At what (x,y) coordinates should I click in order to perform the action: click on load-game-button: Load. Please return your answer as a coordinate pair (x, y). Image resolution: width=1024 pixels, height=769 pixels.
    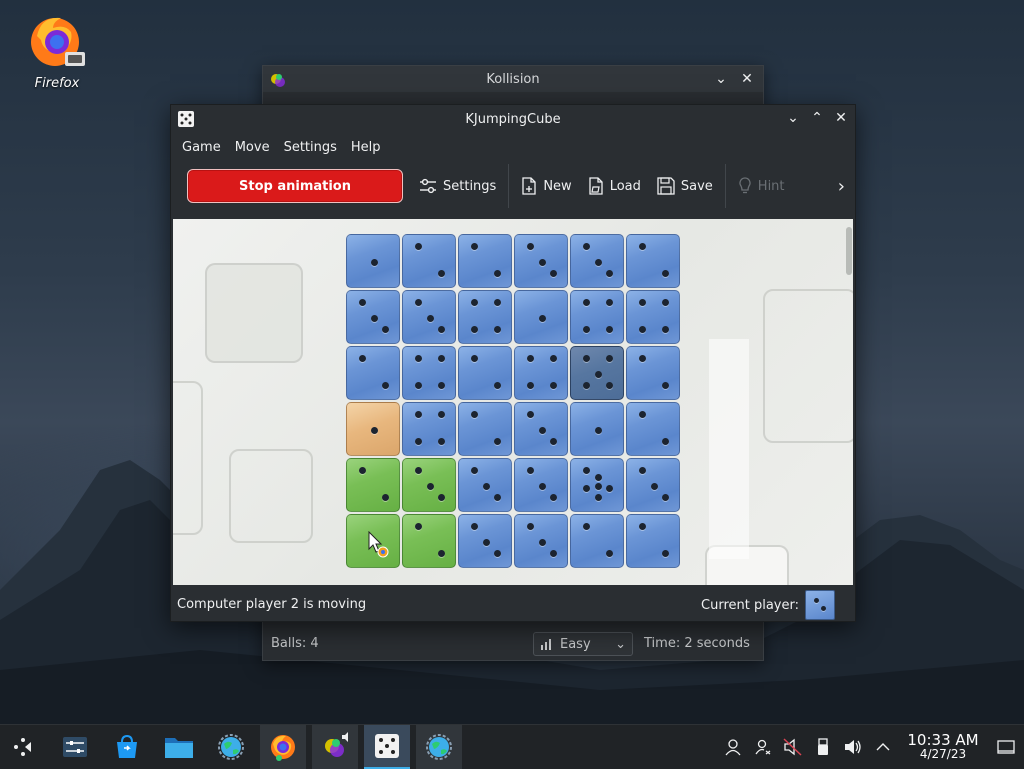
    Looking at the image, I should click on (614, 186).